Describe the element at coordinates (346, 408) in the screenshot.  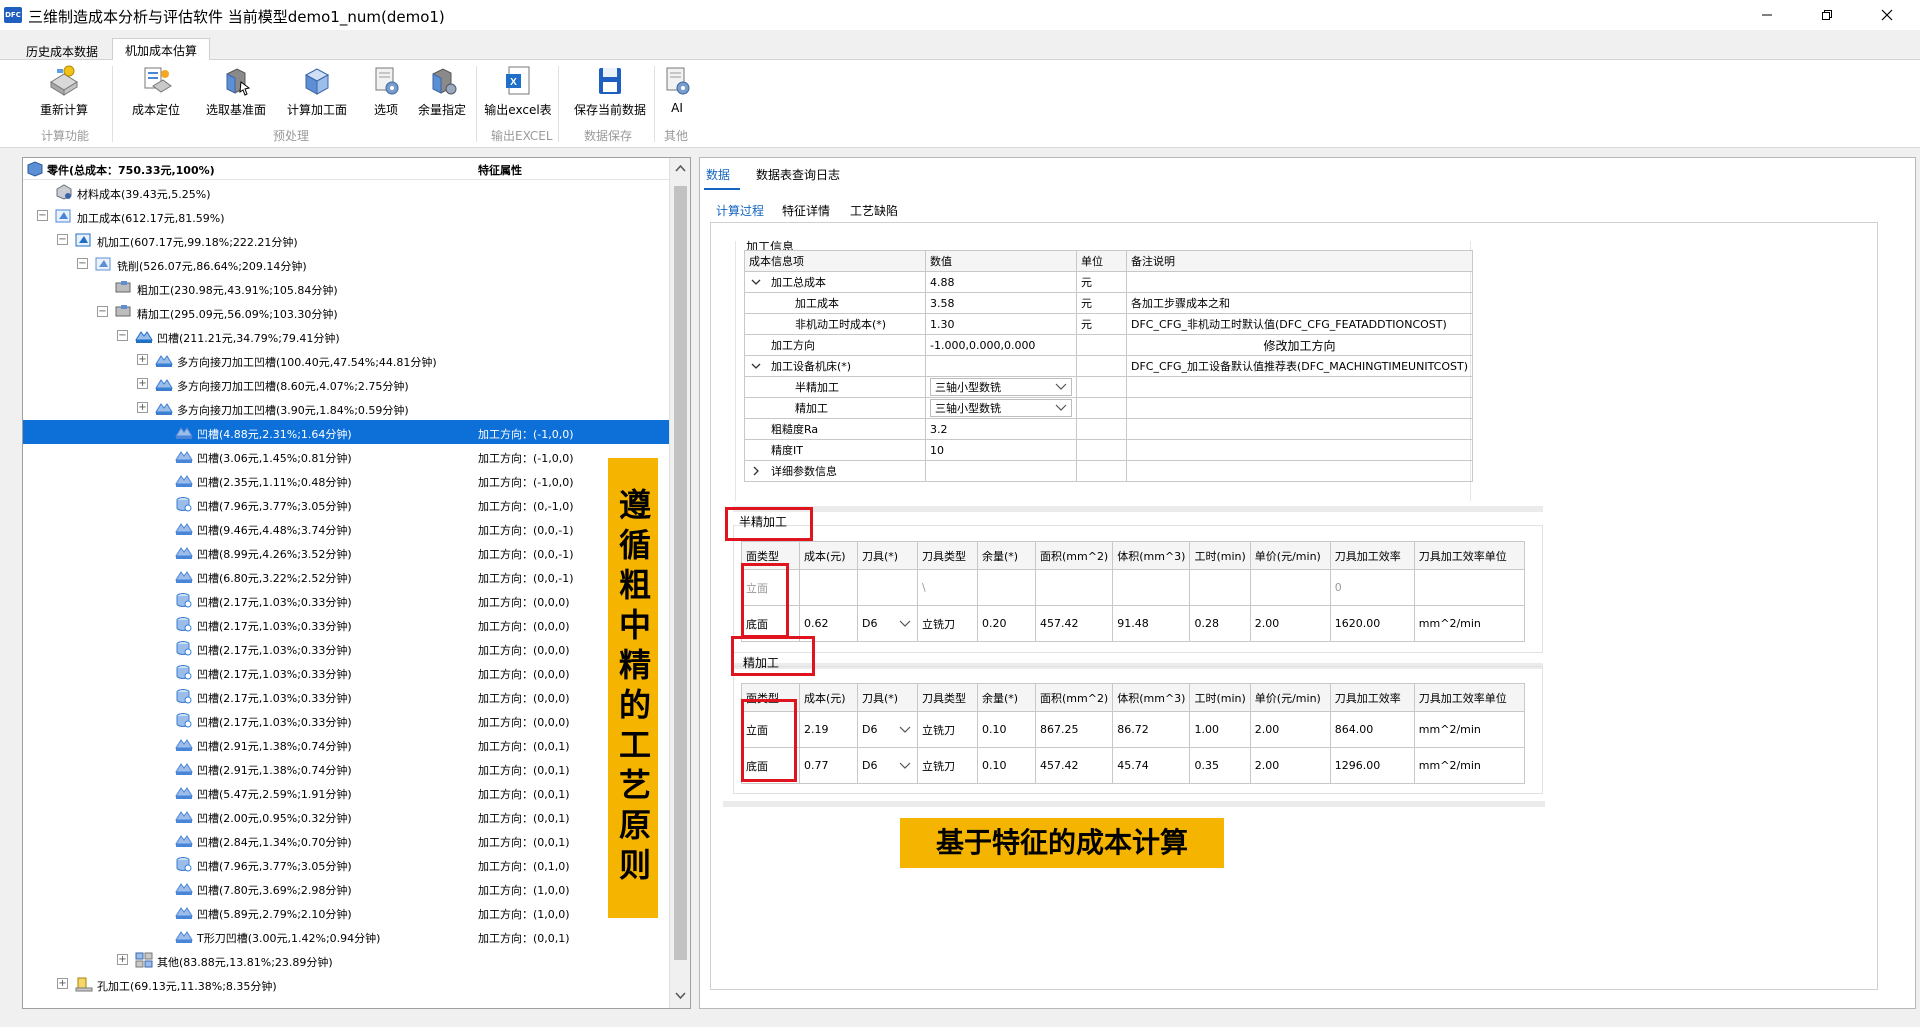
I see `tree-row: + 多方向接刀加工凹槽(3.90元,1.84%;0.59分钟)` at that location.